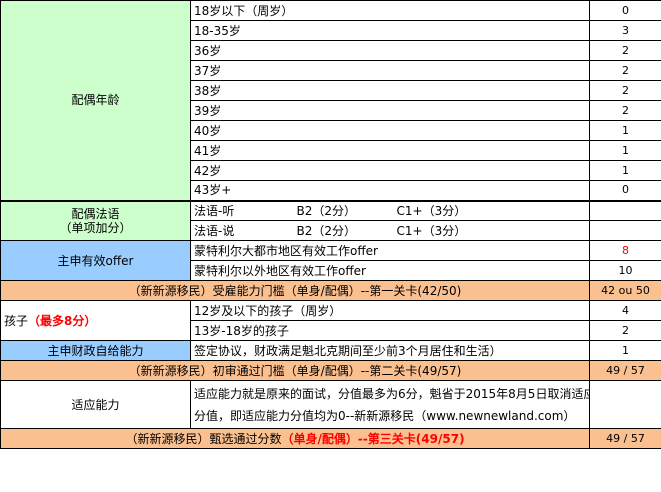  I want to click on offer-score: 10, so click(625, 270).